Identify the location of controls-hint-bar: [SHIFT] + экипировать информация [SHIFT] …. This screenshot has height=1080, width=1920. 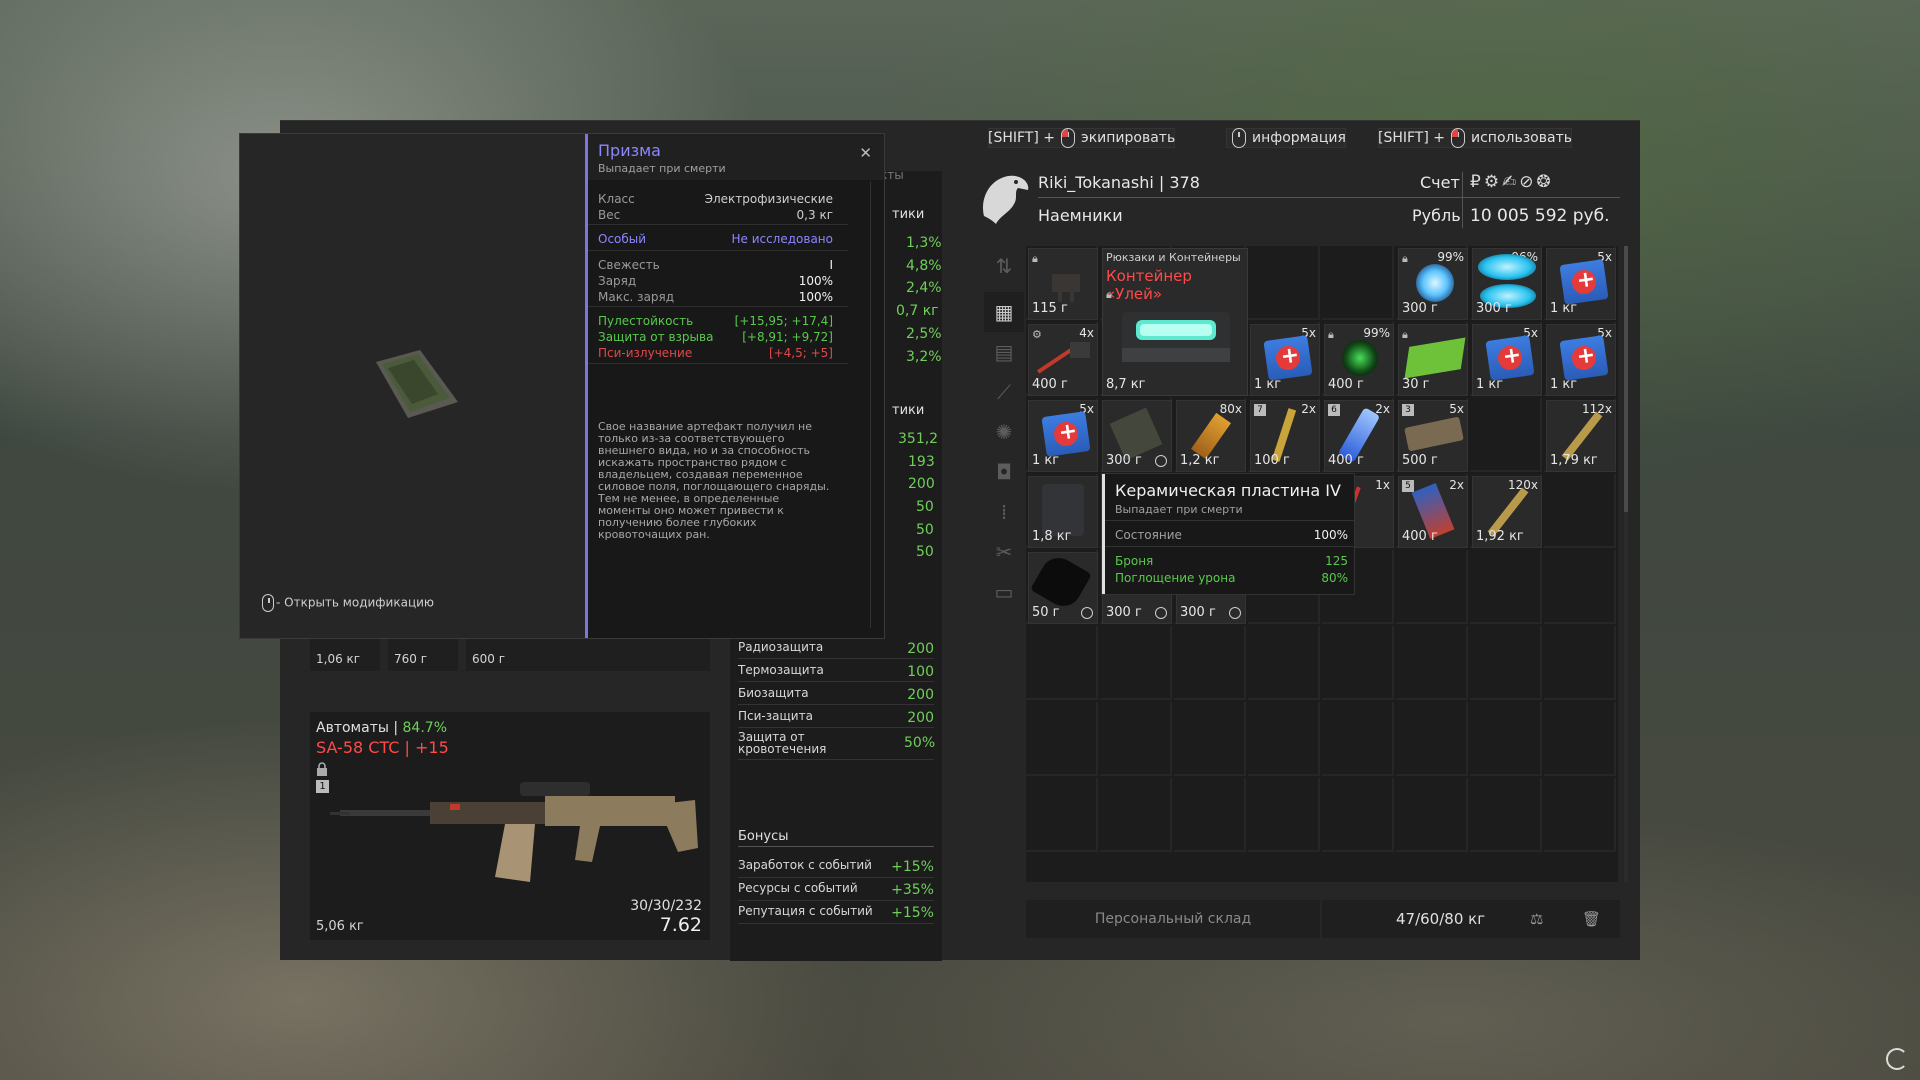
(1280, 138).